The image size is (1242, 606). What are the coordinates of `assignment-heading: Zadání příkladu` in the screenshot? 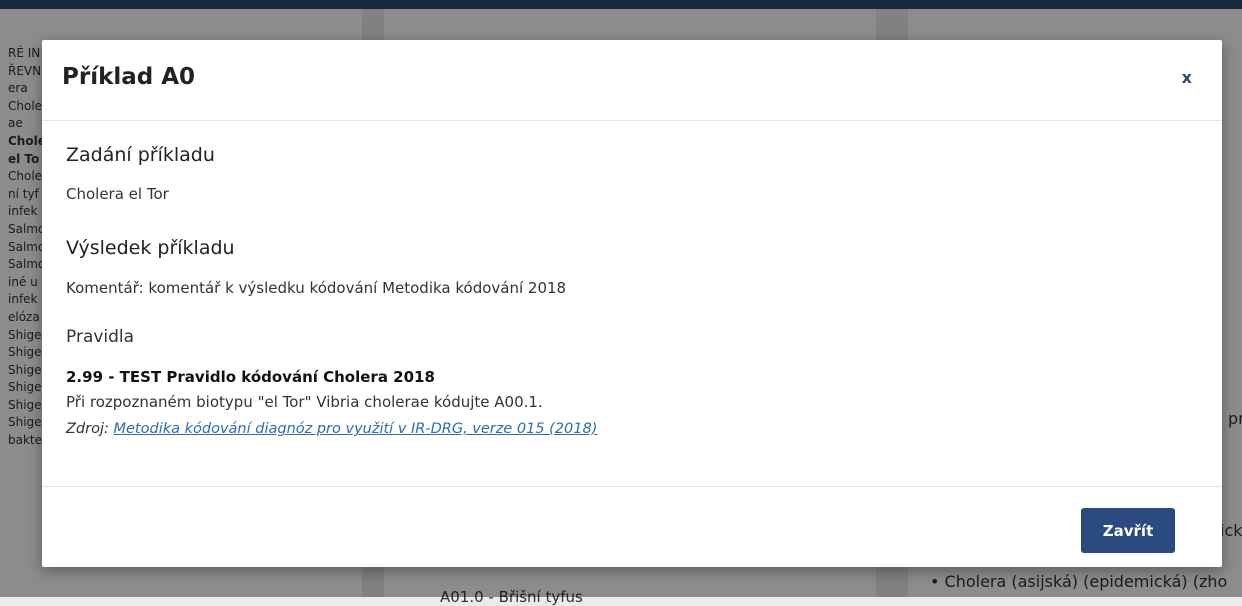 It's located at (140, 155).